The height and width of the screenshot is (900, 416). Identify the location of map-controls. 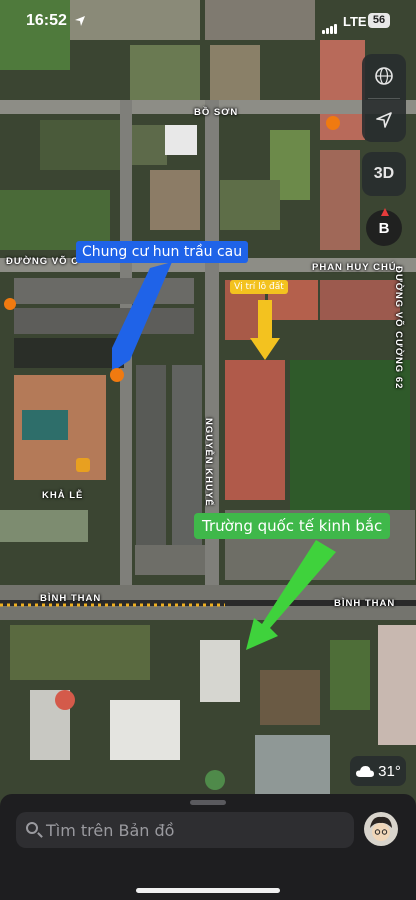
(384, 98).